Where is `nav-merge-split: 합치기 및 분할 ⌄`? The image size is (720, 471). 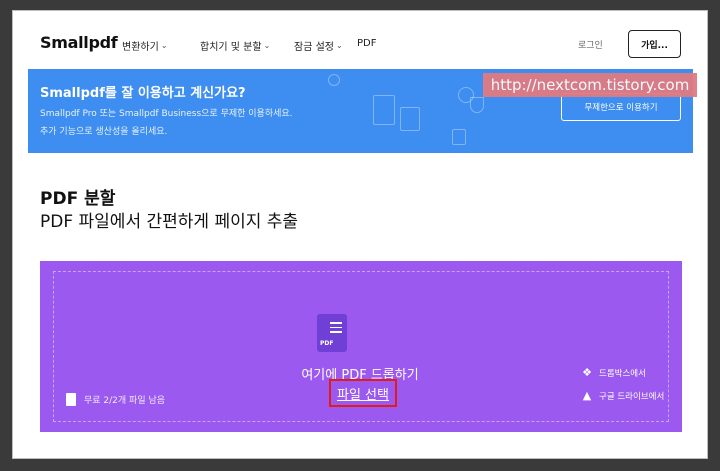 nav-merge-split: 합치기 및 분할 ⌄ is located at coordinates (235, 45).